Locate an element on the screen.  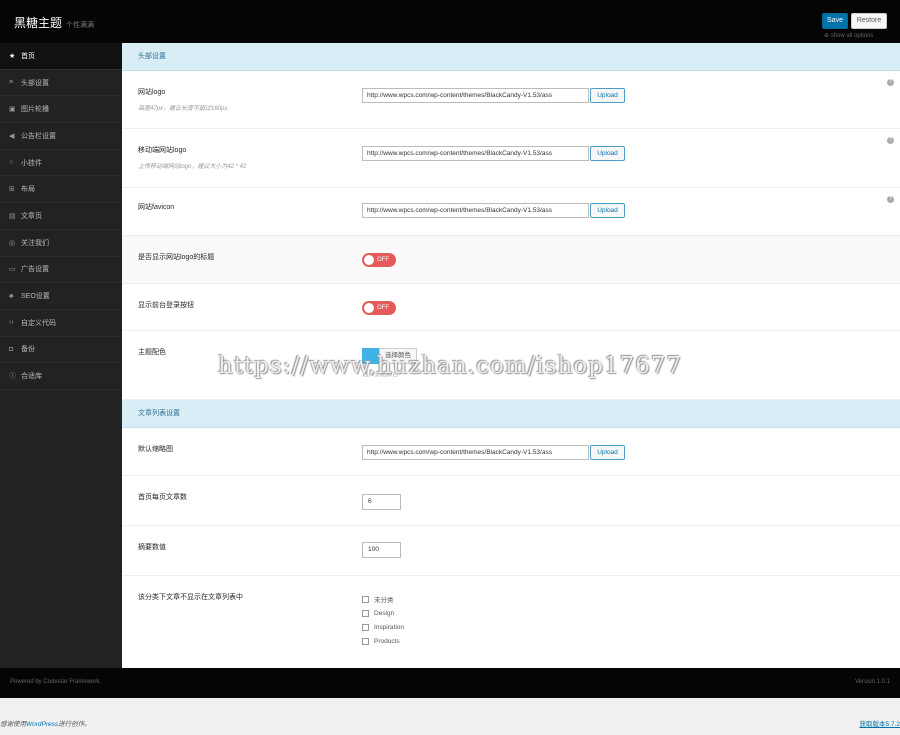
sidebar-item: ◎ 关注我们 is located at coordinates (61, 243).